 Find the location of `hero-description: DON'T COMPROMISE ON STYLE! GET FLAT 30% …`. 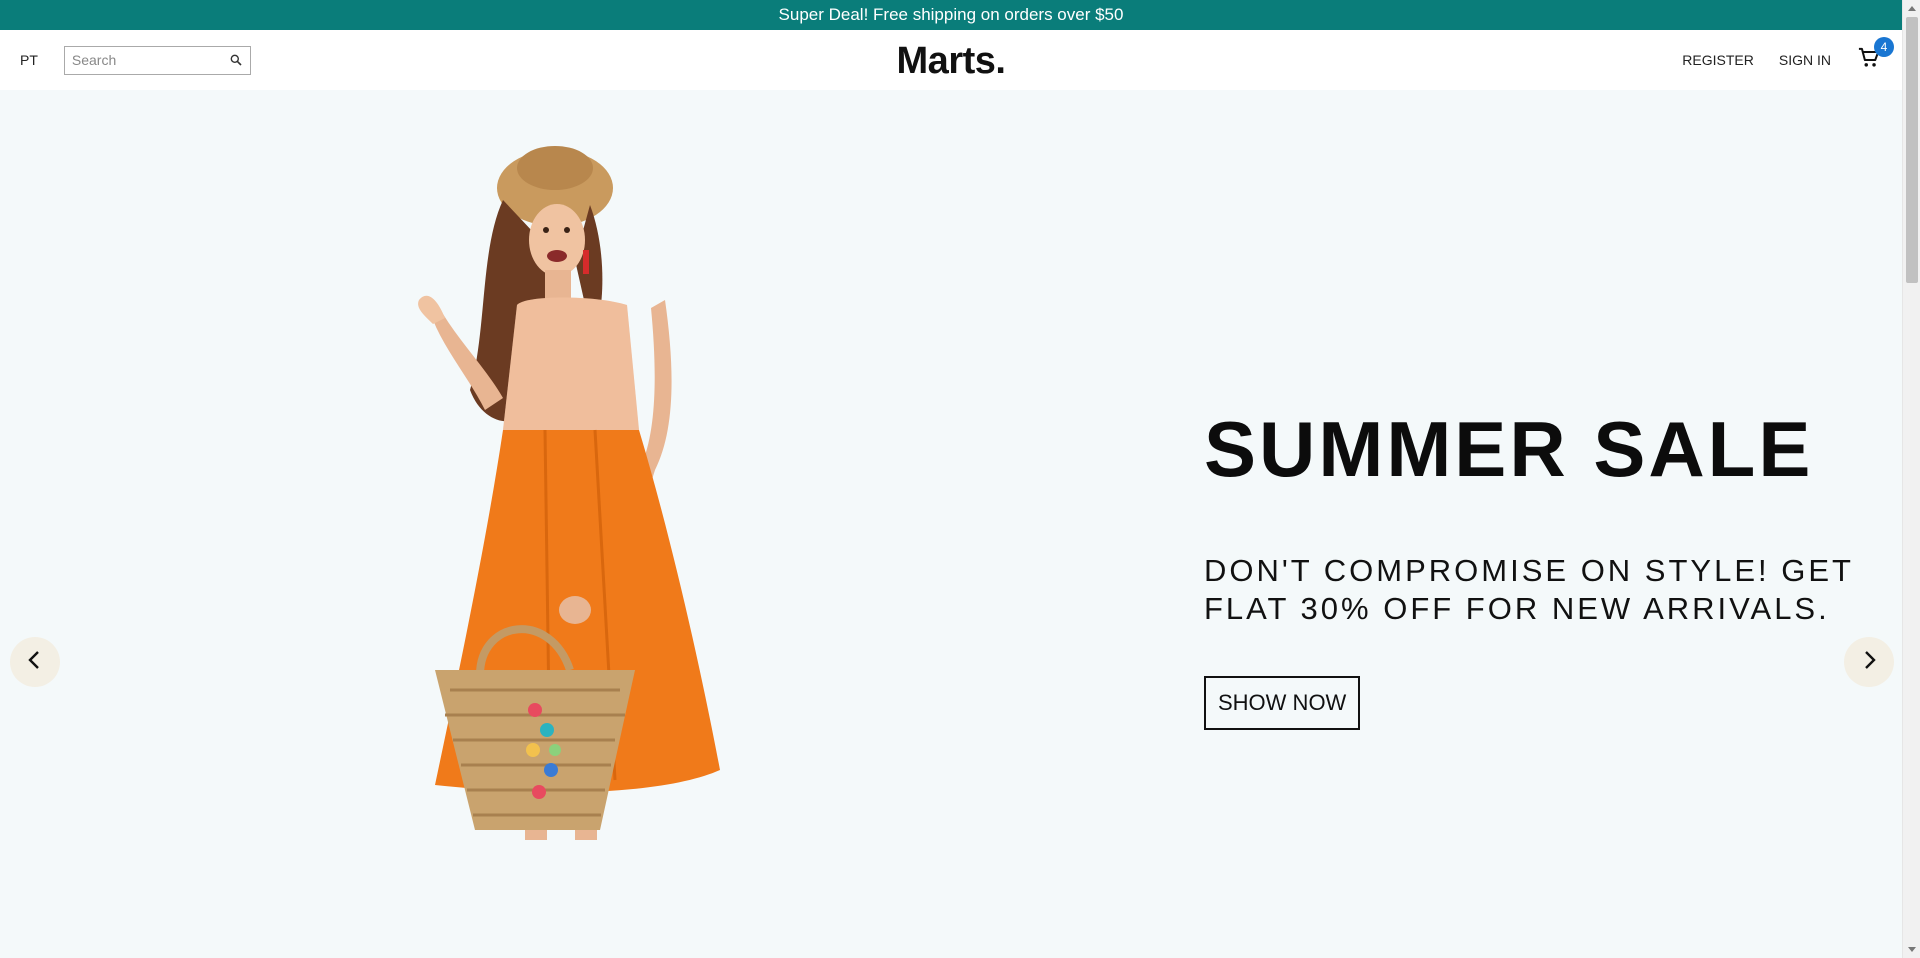

hero-description: DON'T COMPROMISE ON STYLE! GET FLAT 30% … is located at coordinates (1529, 589).